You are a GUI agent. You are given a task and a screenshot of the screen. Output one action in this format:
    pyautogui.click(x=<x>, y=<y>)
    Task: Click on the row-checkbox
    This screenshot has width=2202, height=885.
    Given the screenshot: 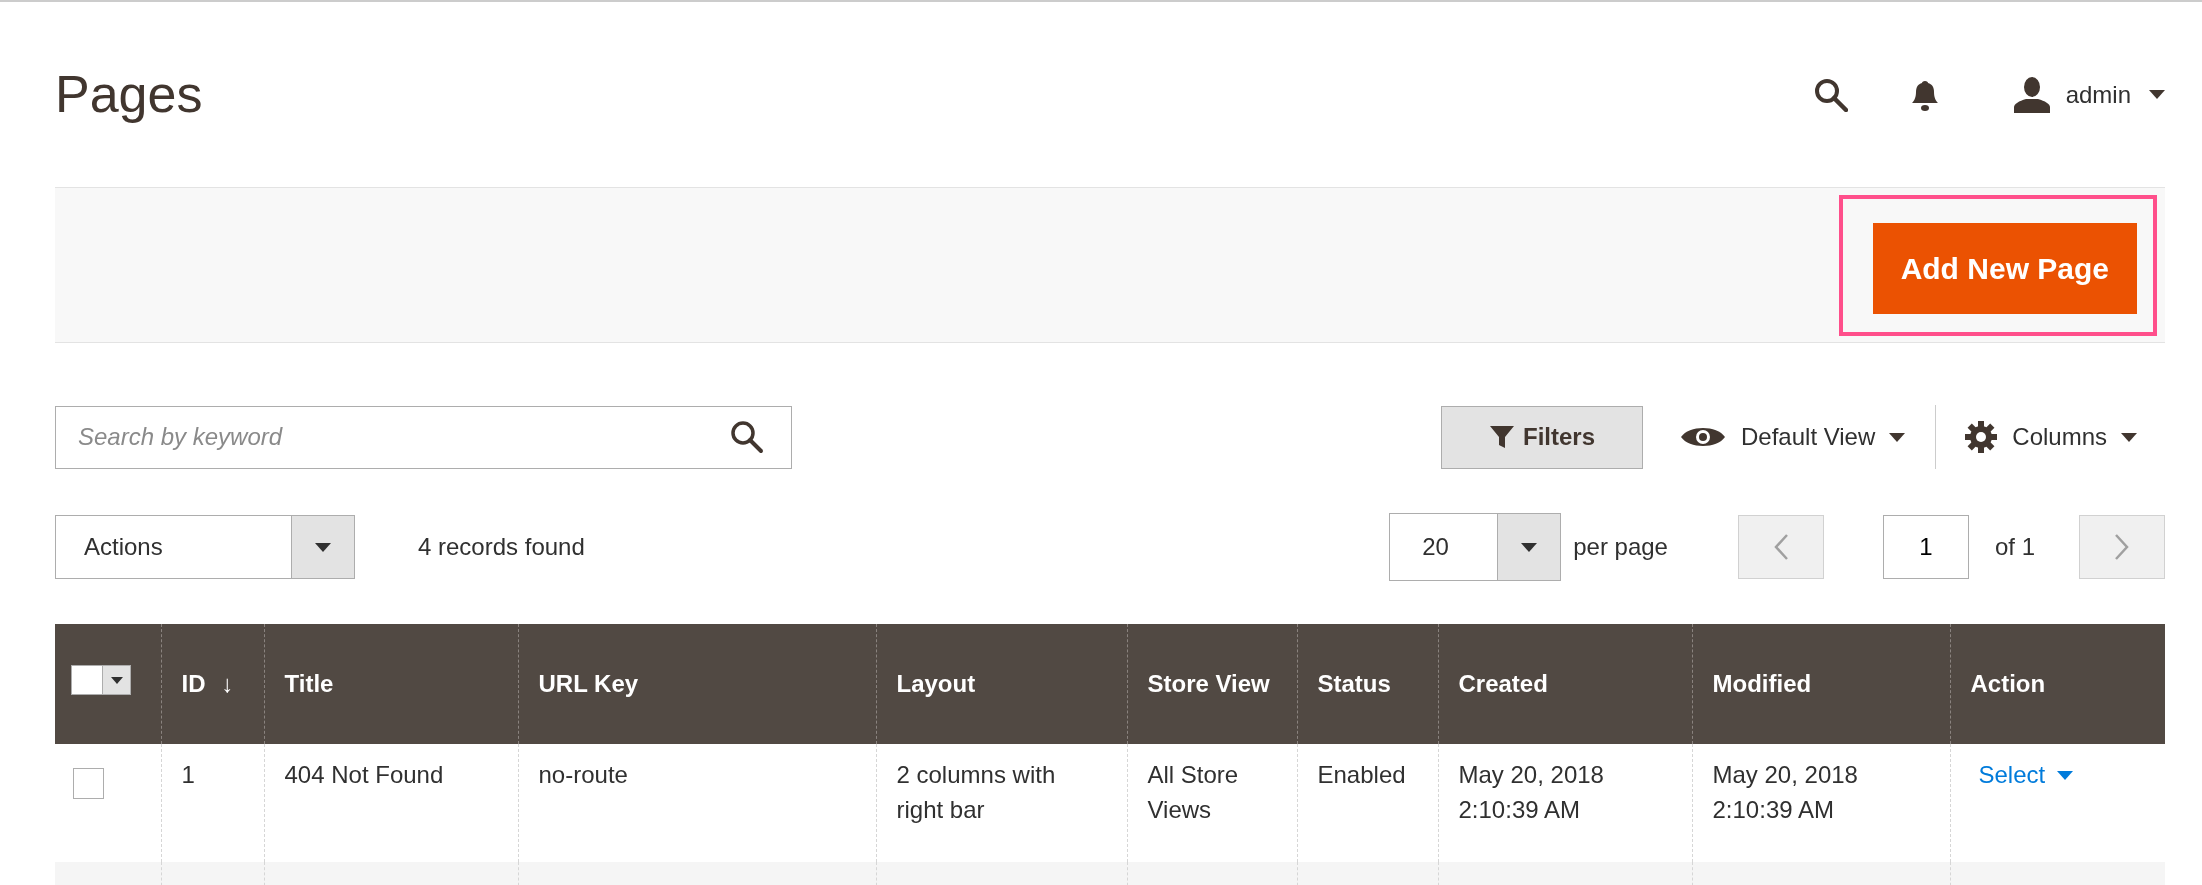 What is the action you would take?
    pyautogui.click(x=88, y=783)
    